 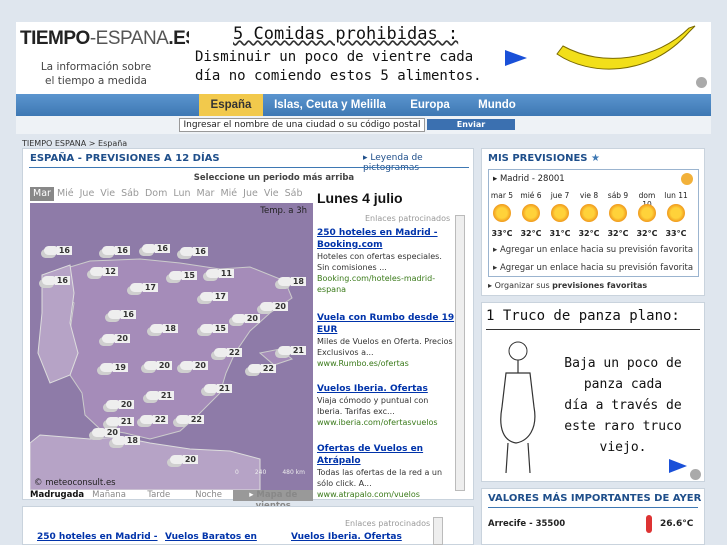 I want to click on ads-scrollbar, so click(x=460, y=353).